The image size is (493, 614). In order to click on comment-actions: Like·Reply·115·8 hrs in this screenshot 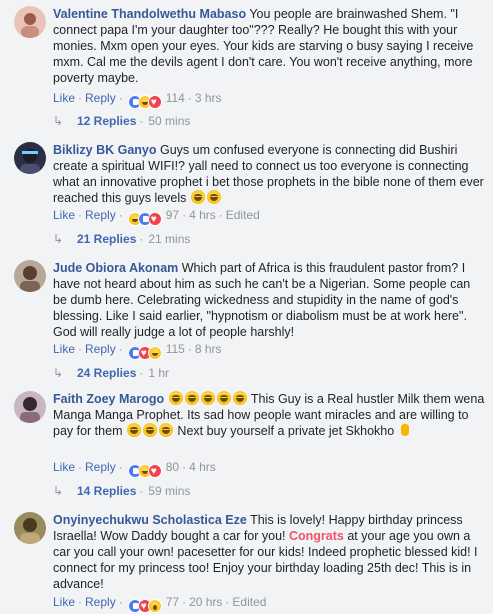, I will do `click(137, 351)`.